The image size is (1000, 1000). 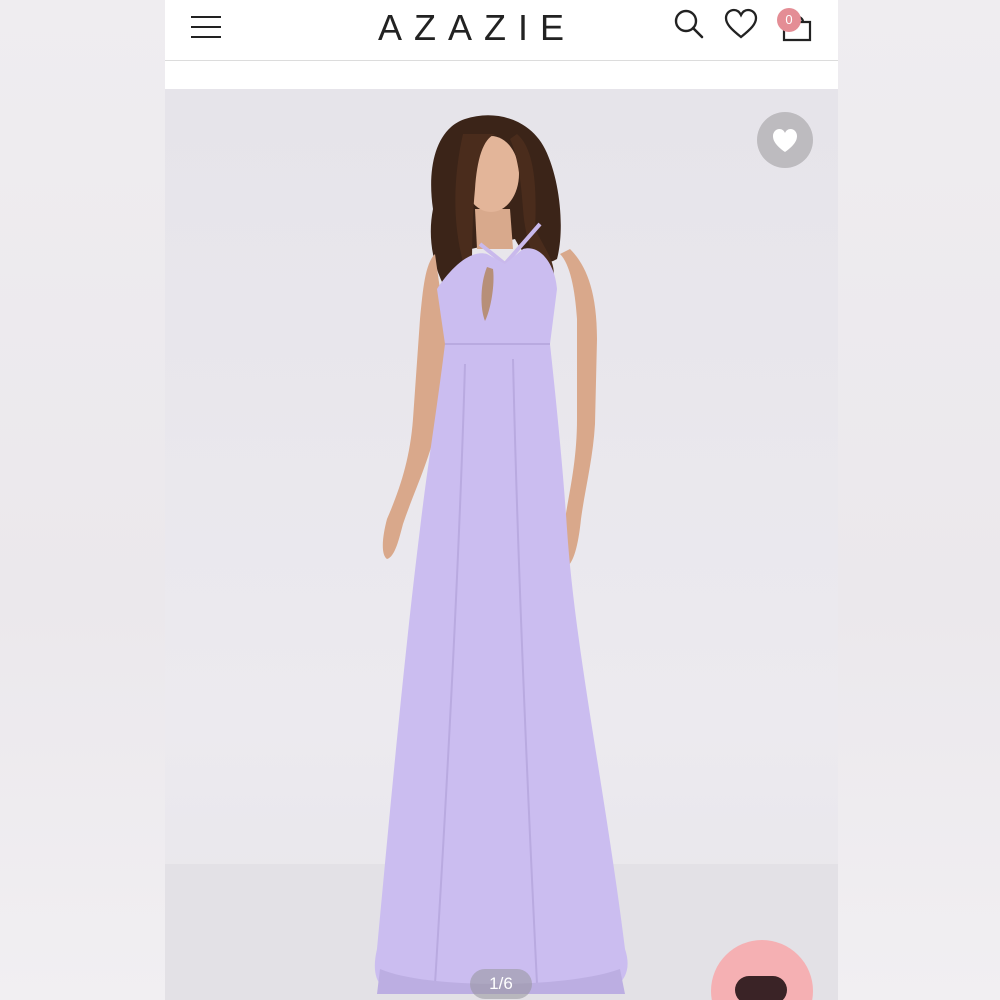 I want to click on heart-outline-icon, so click(x=741, y=24).